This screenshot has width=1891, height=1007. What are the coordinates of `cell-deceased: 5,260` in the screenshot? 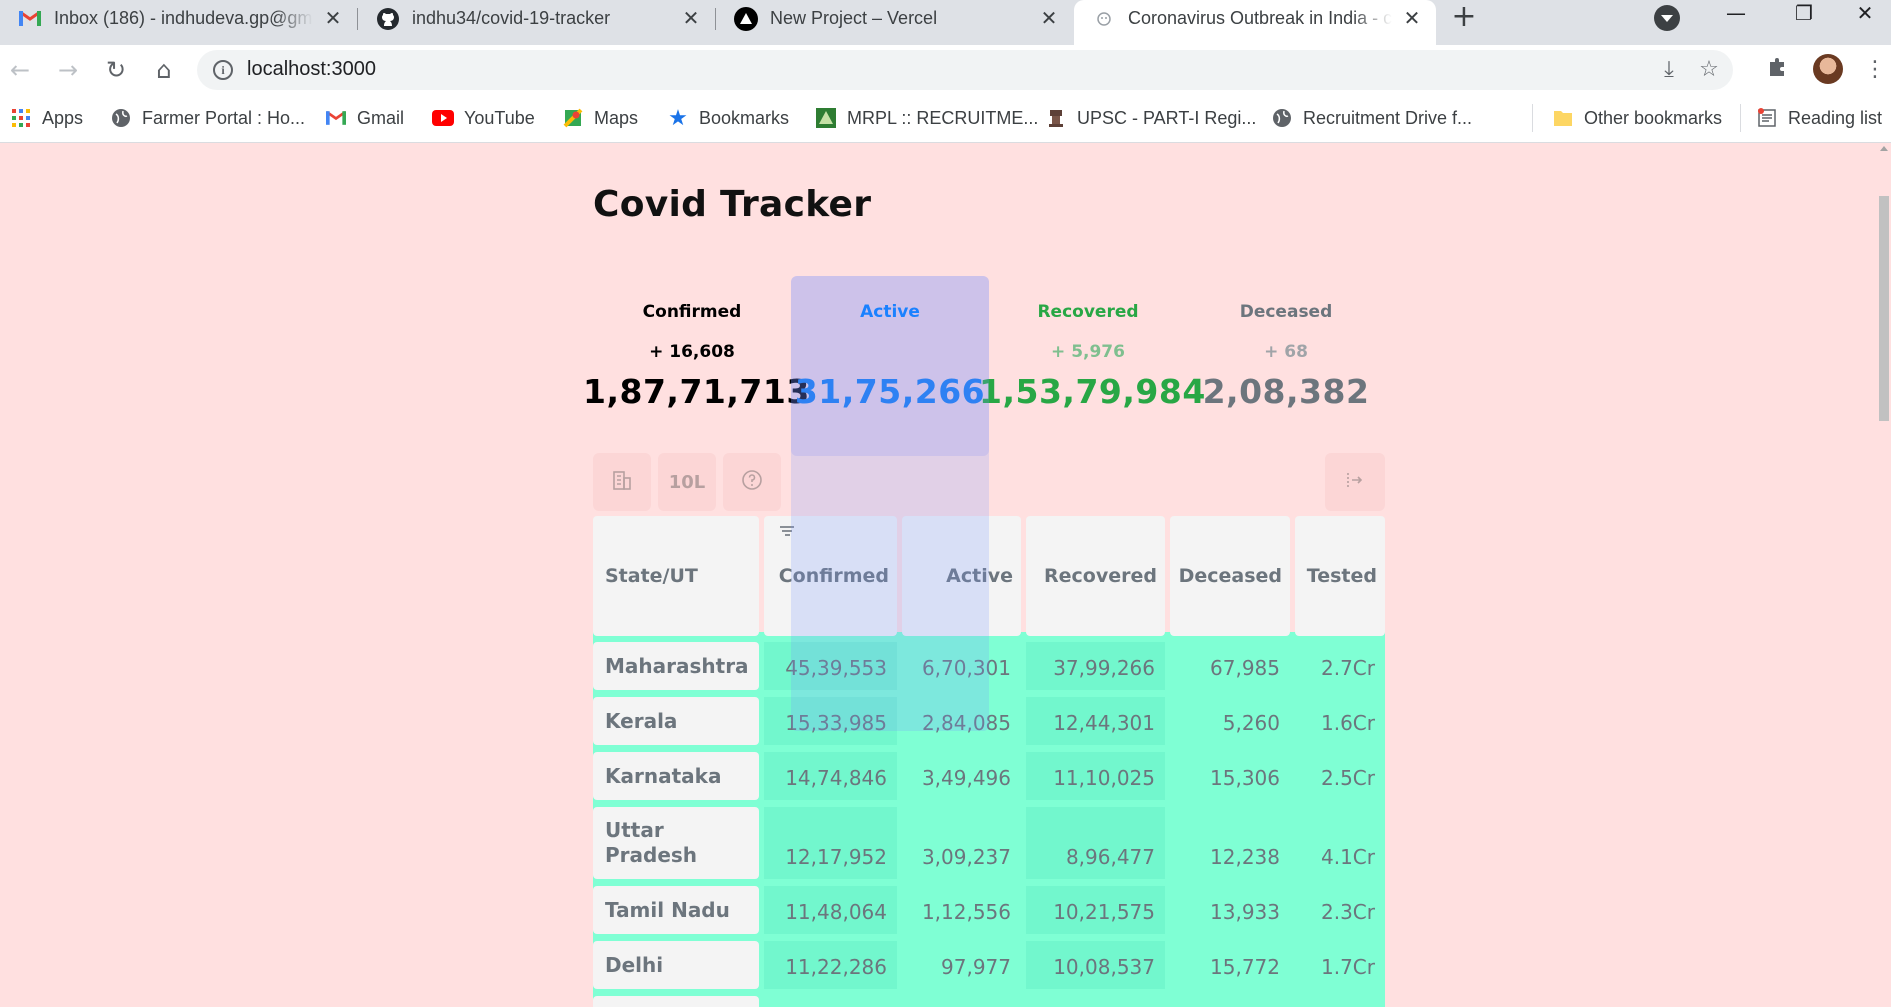 It's located at (1251, 723).